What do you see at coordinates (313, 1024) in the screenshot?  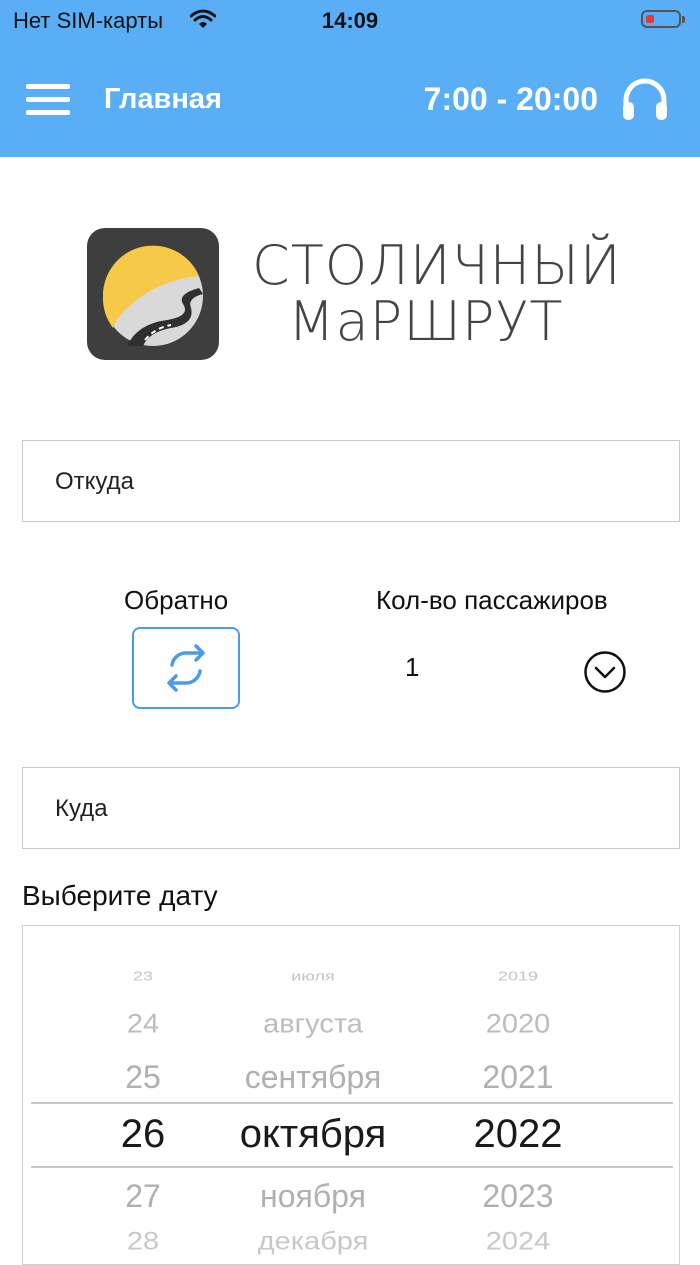 I see `picker-month: августа` at bounding box center [313, 1024].